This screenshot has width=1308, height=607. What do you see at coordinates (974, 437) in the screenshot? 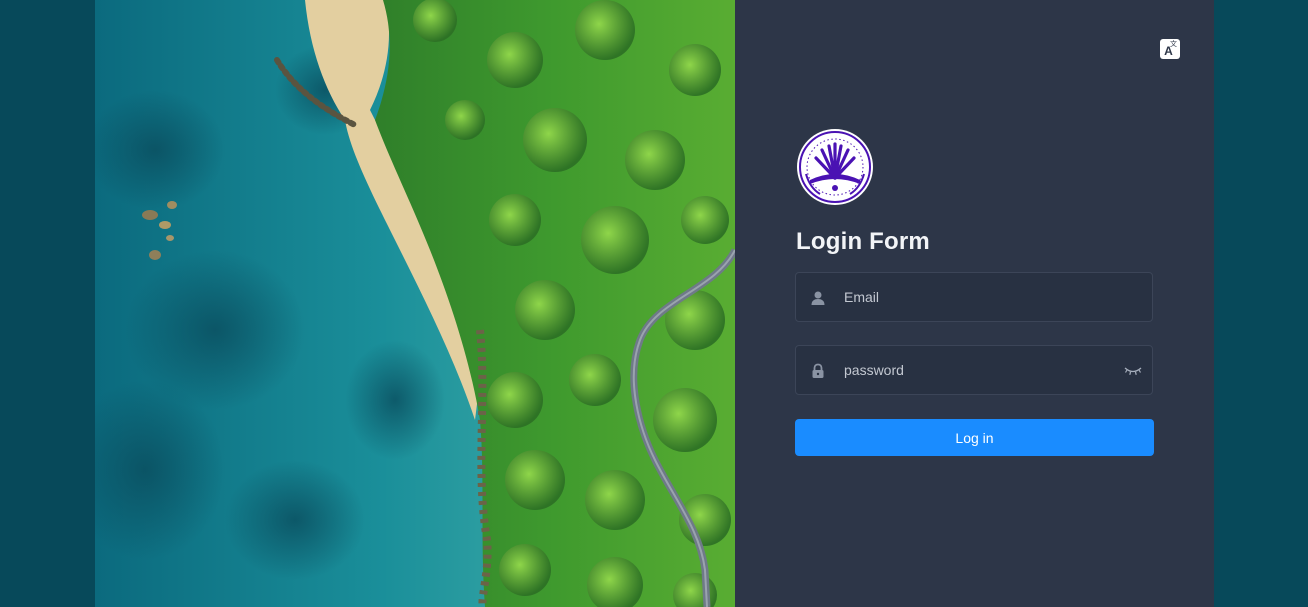
I see `login-button: Log in` at bounding box center [974, 437].